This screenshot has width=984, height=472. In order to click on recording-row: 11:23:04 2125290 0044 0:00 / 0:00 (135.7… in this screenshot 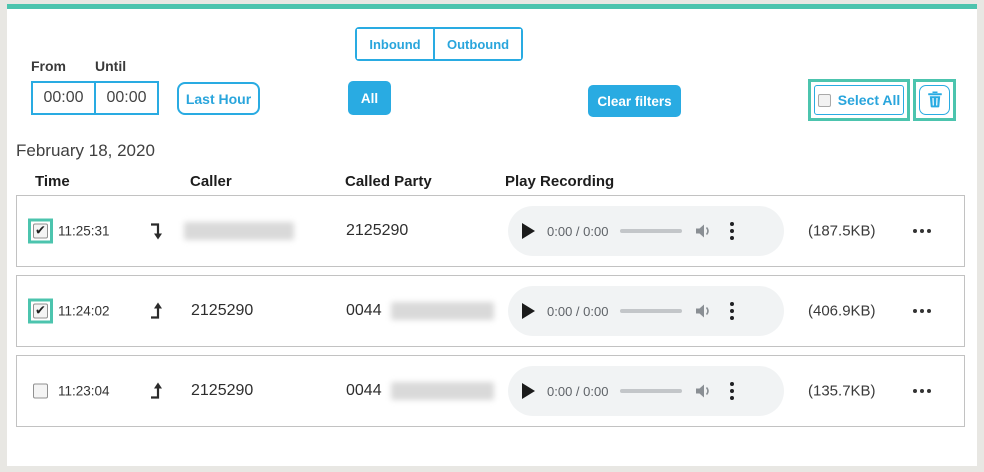, I will do `click(490, 391)`.